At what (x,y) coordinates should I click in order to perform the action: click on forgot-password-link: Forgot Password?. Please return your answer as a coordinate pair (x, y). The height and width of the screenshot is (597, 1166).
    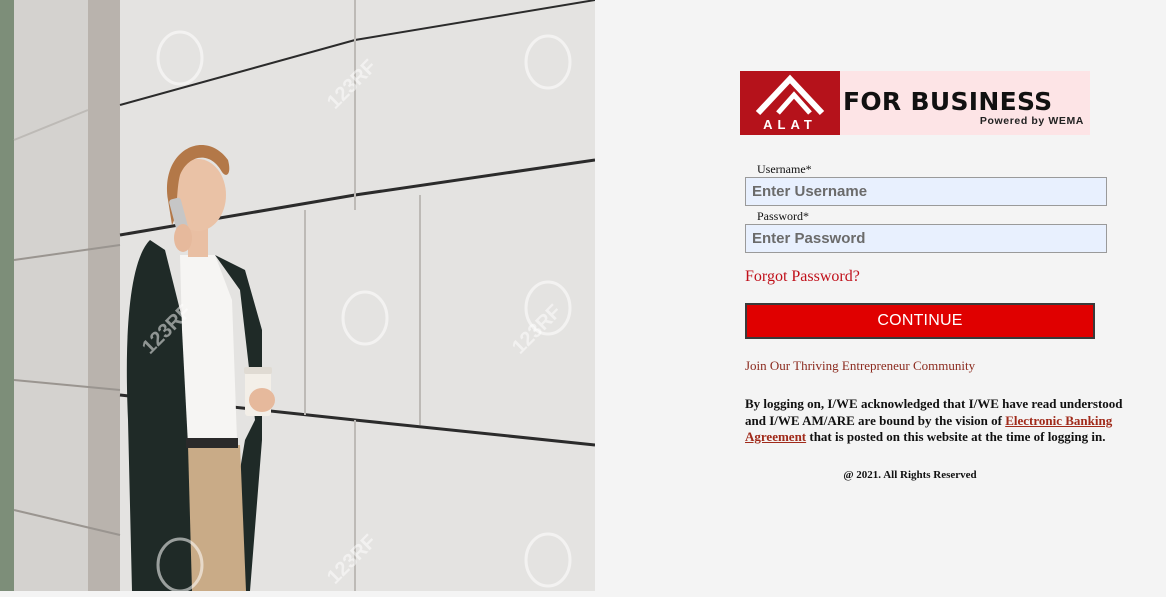
    Looking at the image, I should click on (802, 277).